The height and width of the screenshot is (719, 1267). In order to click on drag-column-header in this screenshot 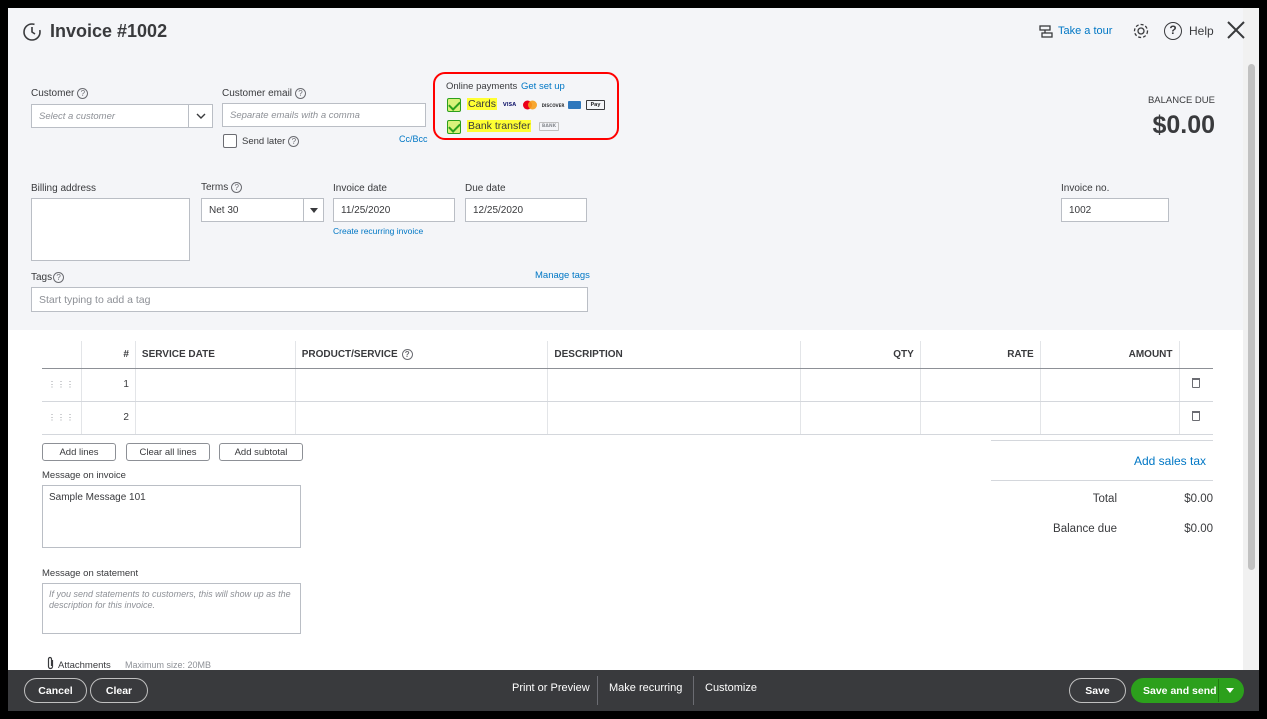, I will do `click(62, 355)`.